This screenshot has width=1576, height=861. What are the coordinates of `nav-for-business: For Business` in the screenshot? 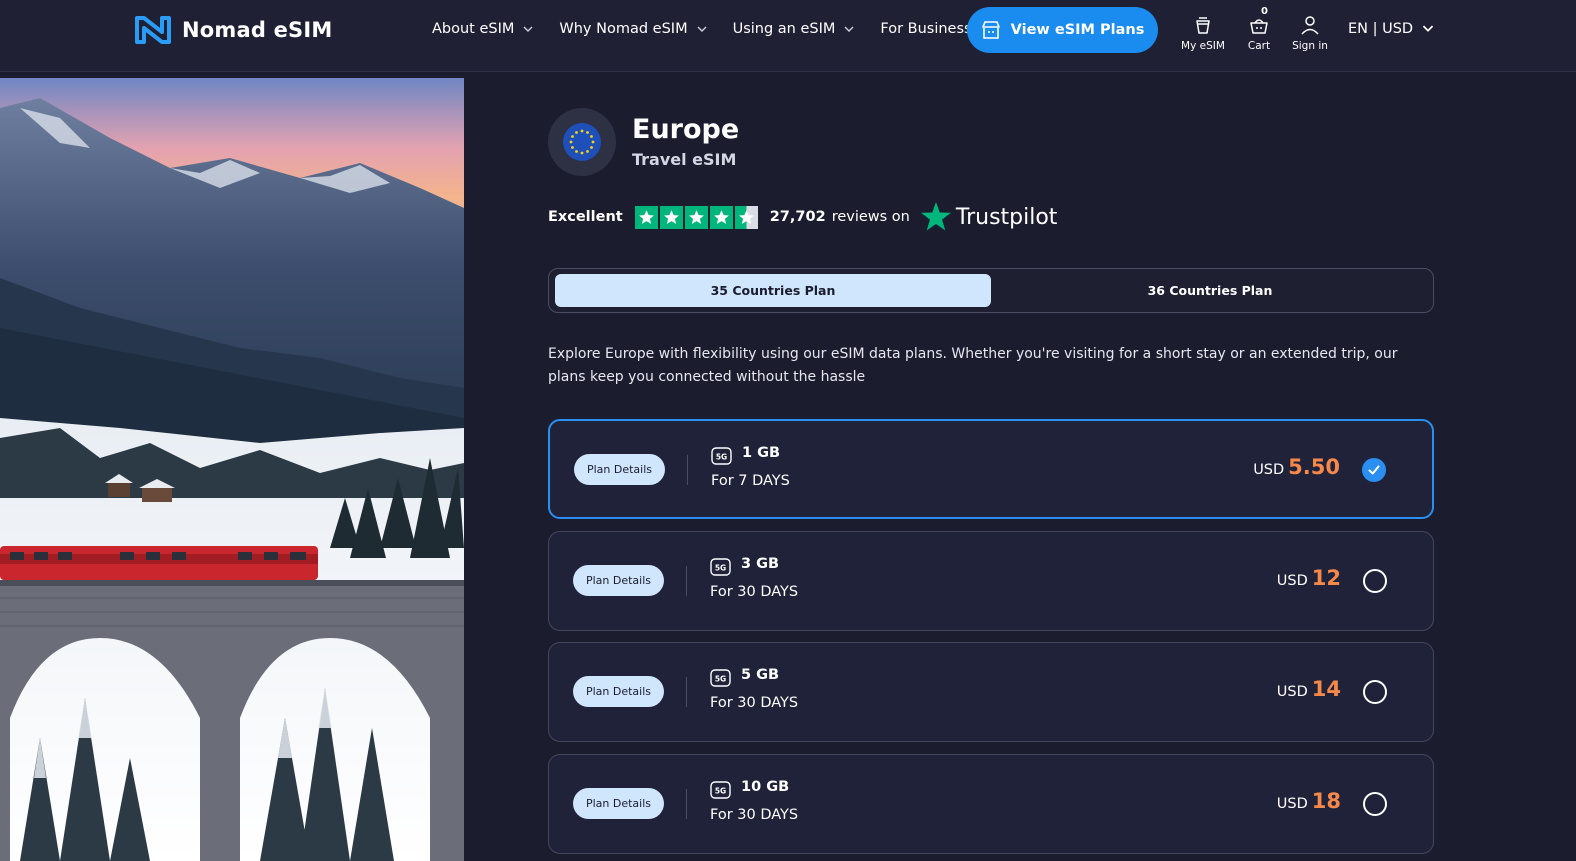 It's located at (925, 29).